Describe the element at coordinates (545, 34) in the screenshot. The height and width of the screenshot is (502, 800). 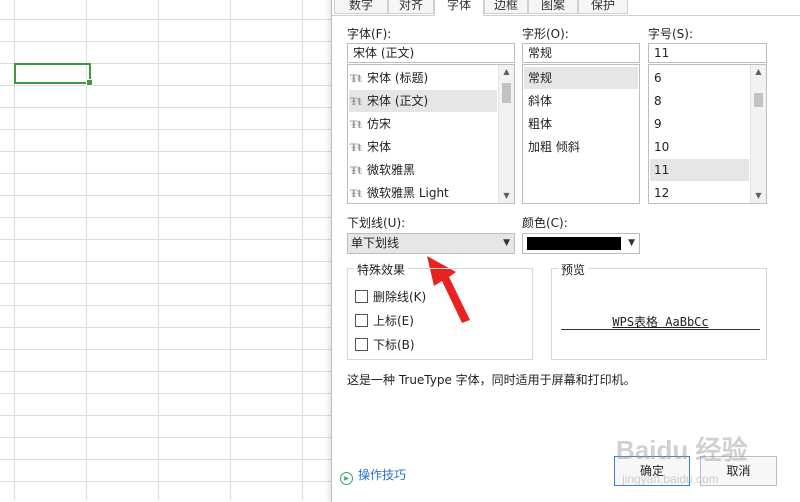
I see `style-label: 字形(O):` at that location.